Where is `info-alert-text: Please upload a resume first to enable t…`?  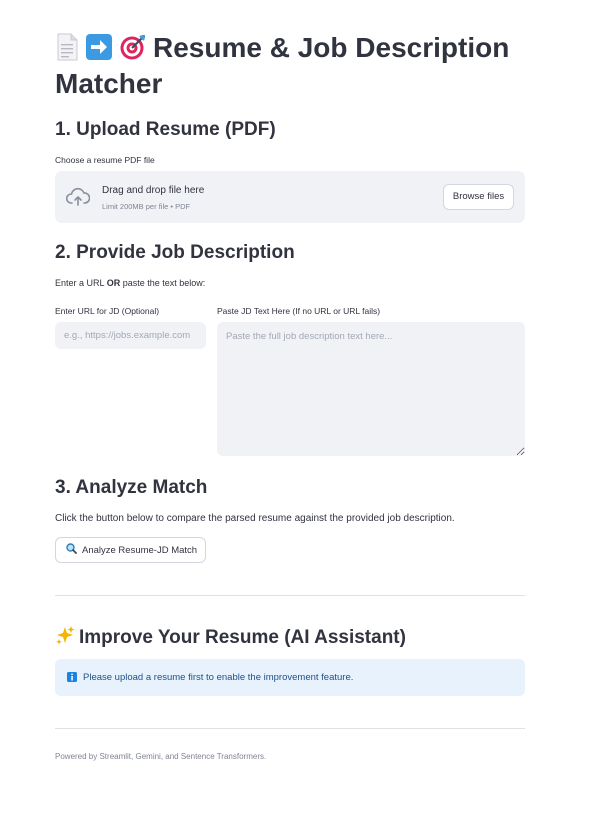 info-alert-text: Please upload a resume first to enable t… is located at coordinates (218, 677).